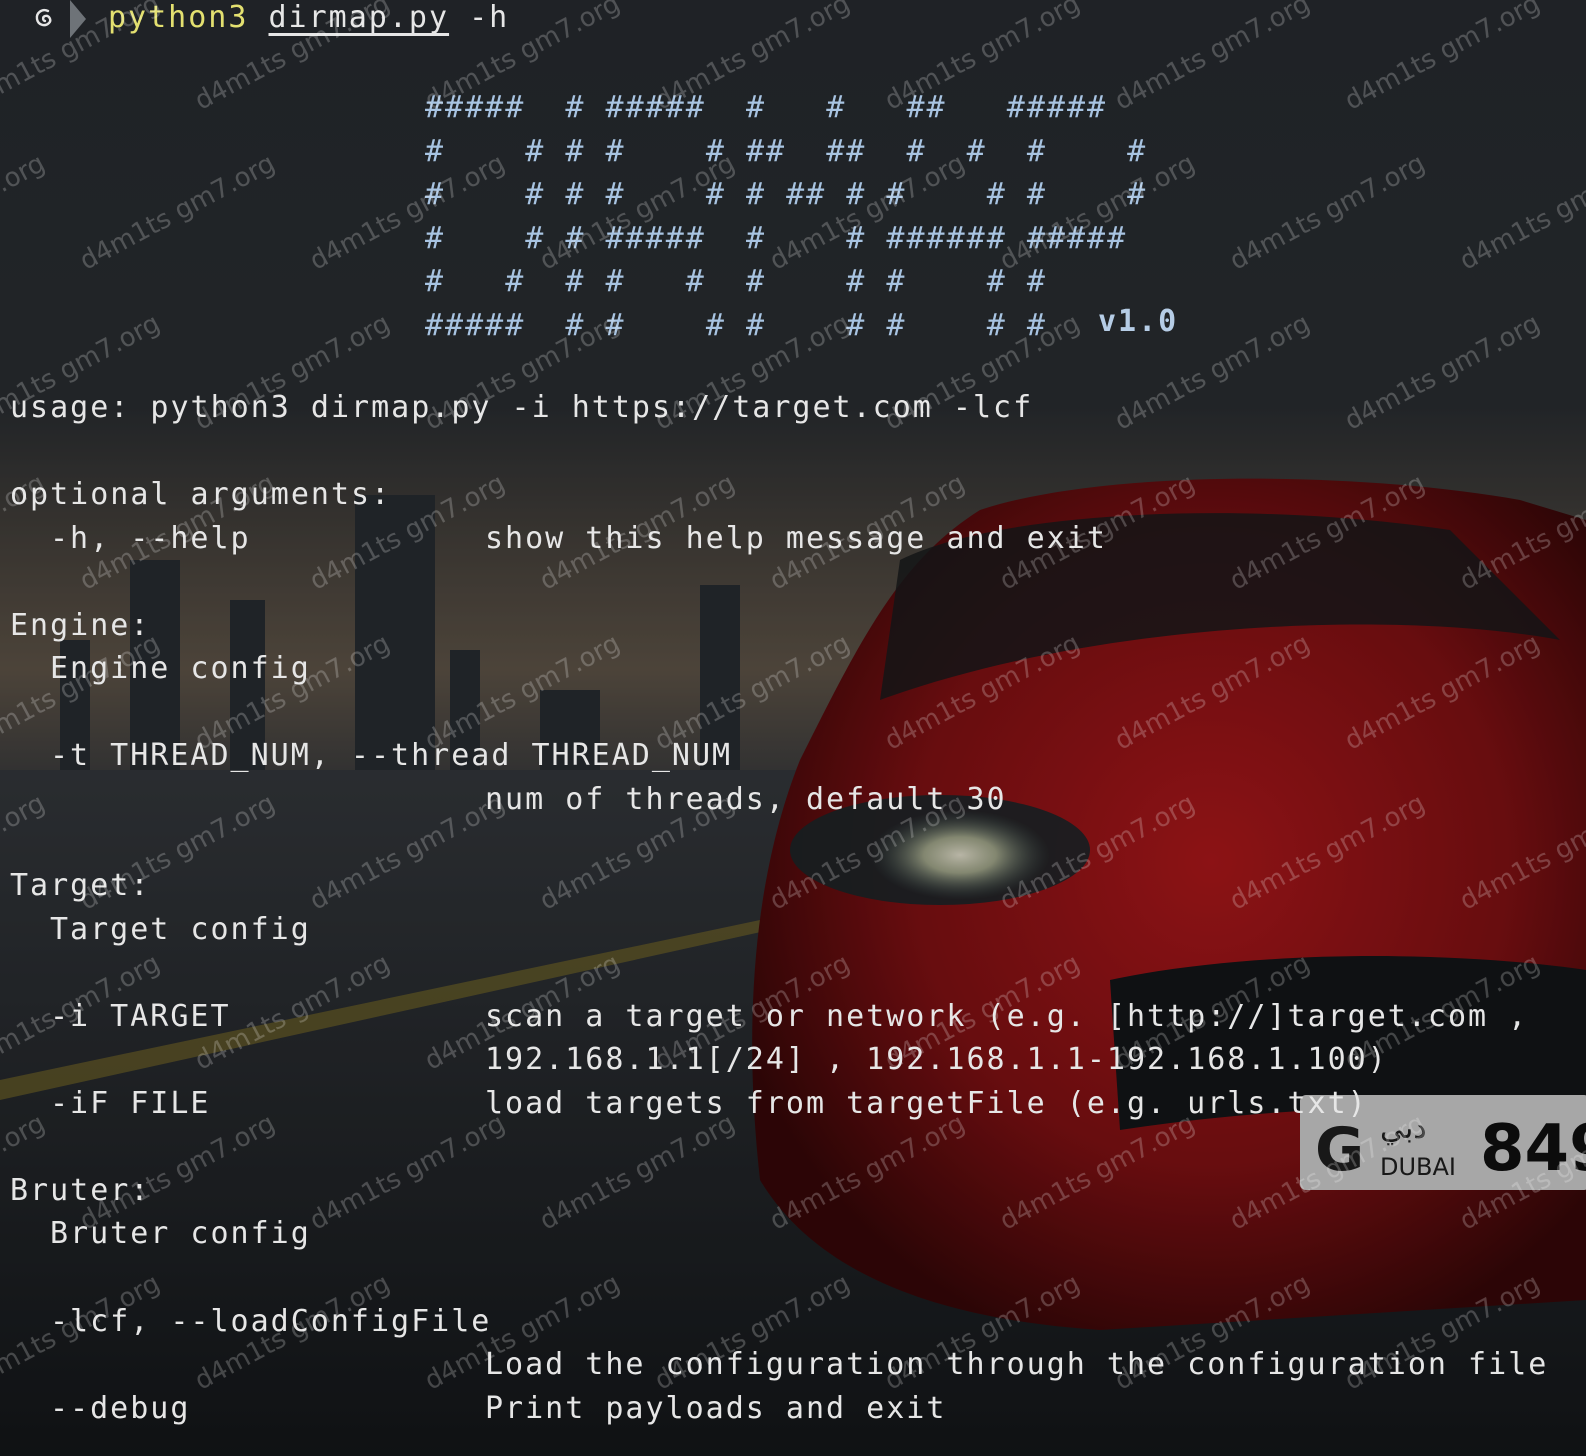 The height and width of the screenshot is (1456, 1586). Describe the element at coordinates (201, 494) in the screenshot. I see `optional-arguments-header: optional arguments:` at that location.